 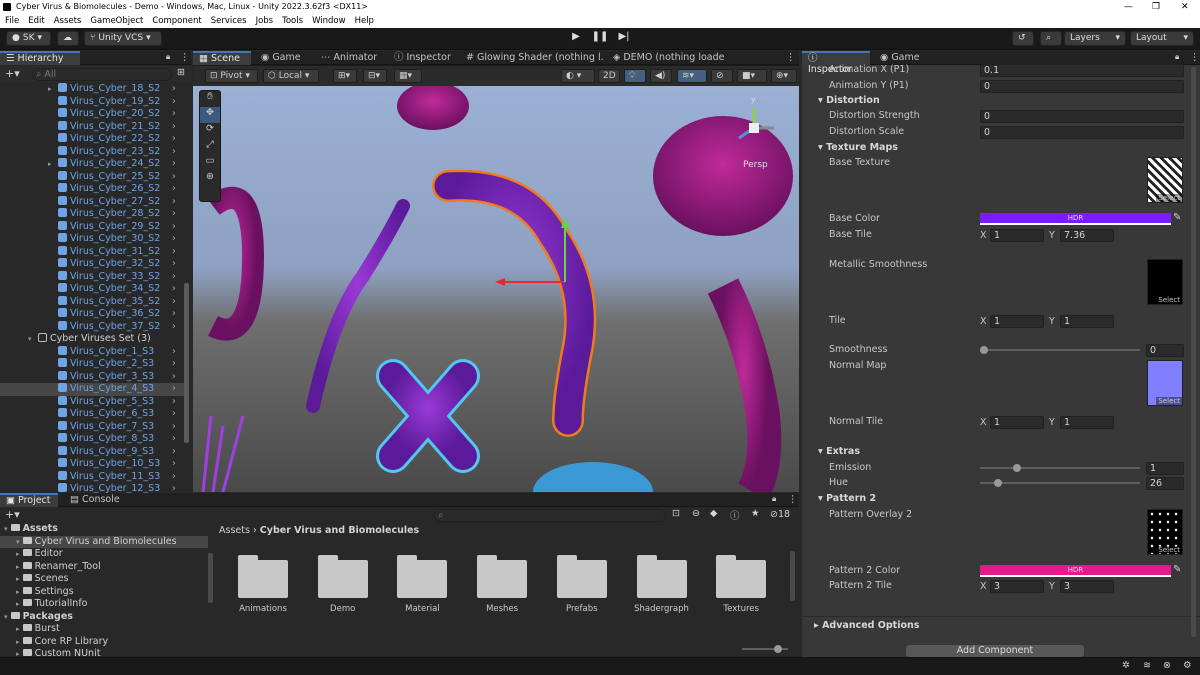 What do you see at coordinates (291, 76) in the screenshot?
I see `local-dropdown: ⬡ Local ▾` at bounding box center [291, 76].